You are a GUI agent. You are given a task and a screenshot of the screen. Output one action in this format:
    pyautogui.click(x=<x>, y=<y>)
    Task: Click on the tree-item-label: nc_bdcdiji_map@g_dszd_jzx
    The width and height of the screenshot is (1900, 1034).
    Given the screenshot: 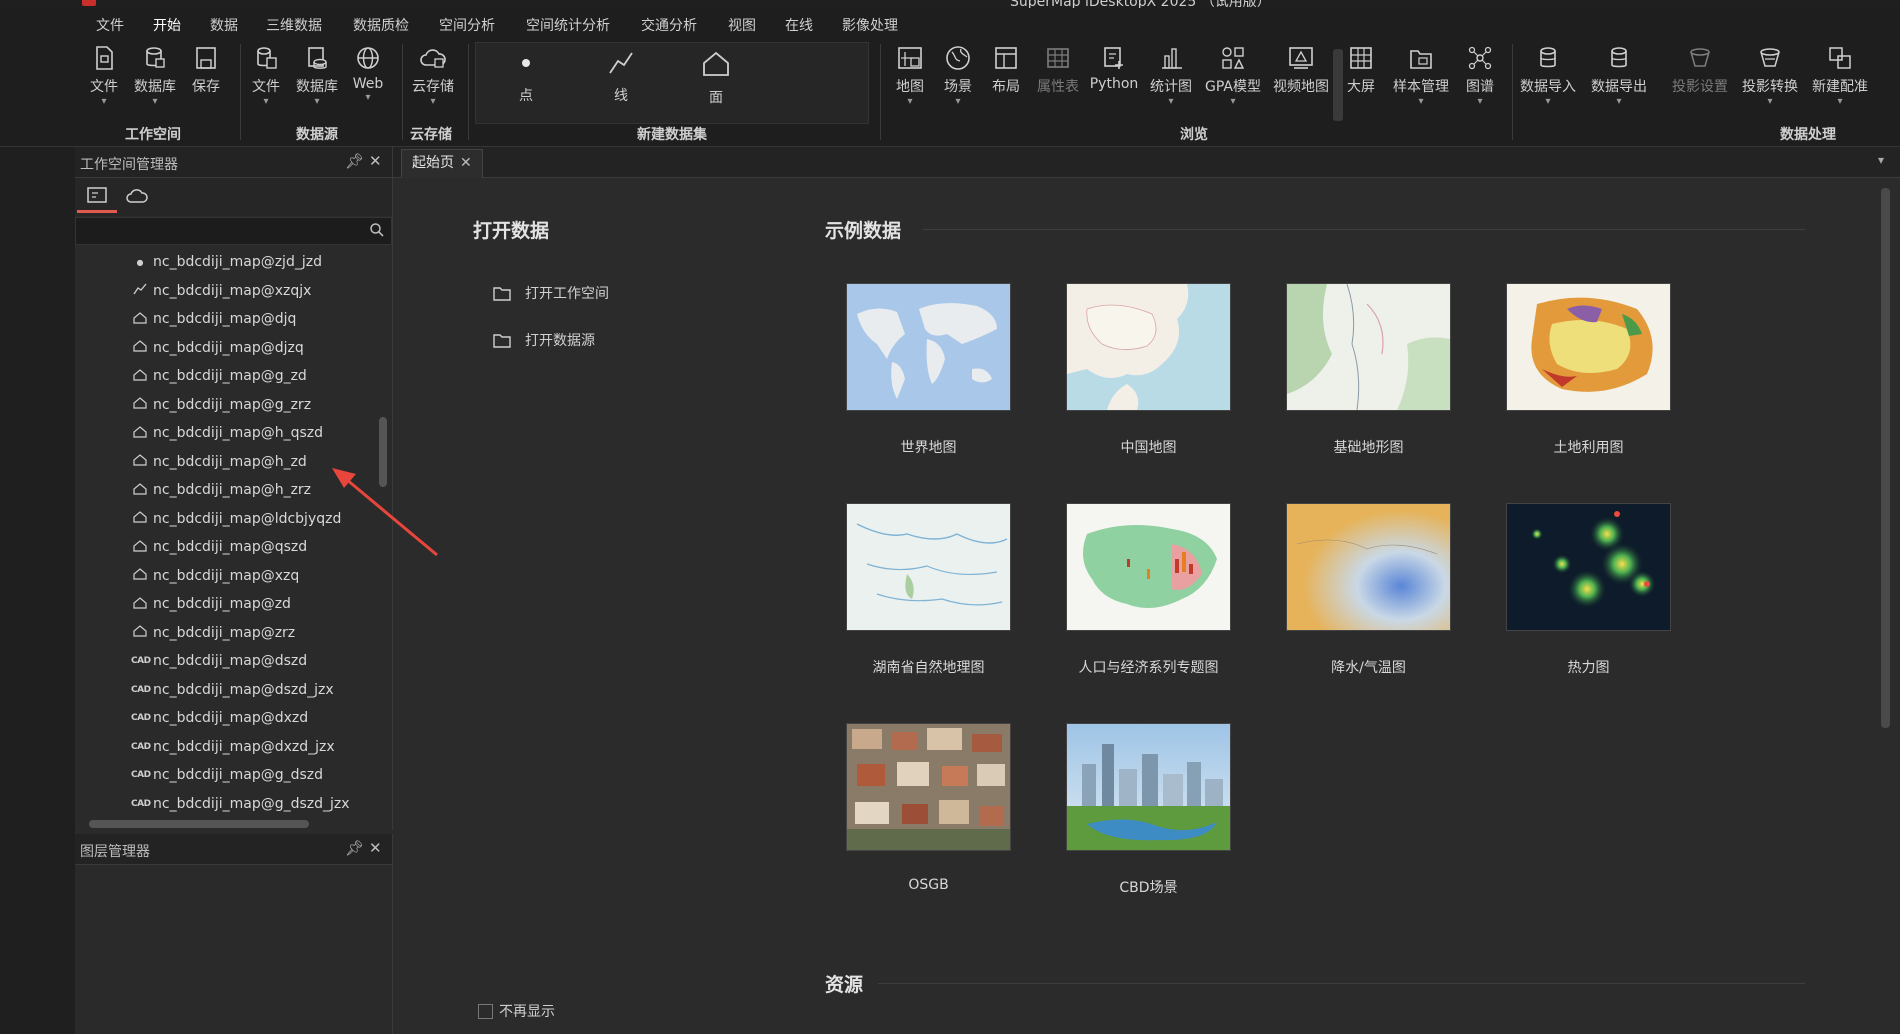 What is the action you would take?
    pyautogui.click(x=251, y=803)
    